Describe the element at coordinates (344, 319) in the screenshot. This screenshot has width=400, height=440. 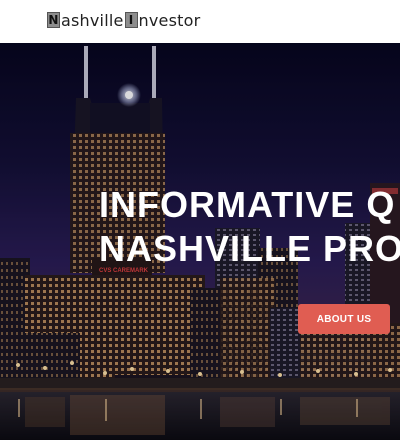
I see `about-us-button: ABOUT US` at that location.